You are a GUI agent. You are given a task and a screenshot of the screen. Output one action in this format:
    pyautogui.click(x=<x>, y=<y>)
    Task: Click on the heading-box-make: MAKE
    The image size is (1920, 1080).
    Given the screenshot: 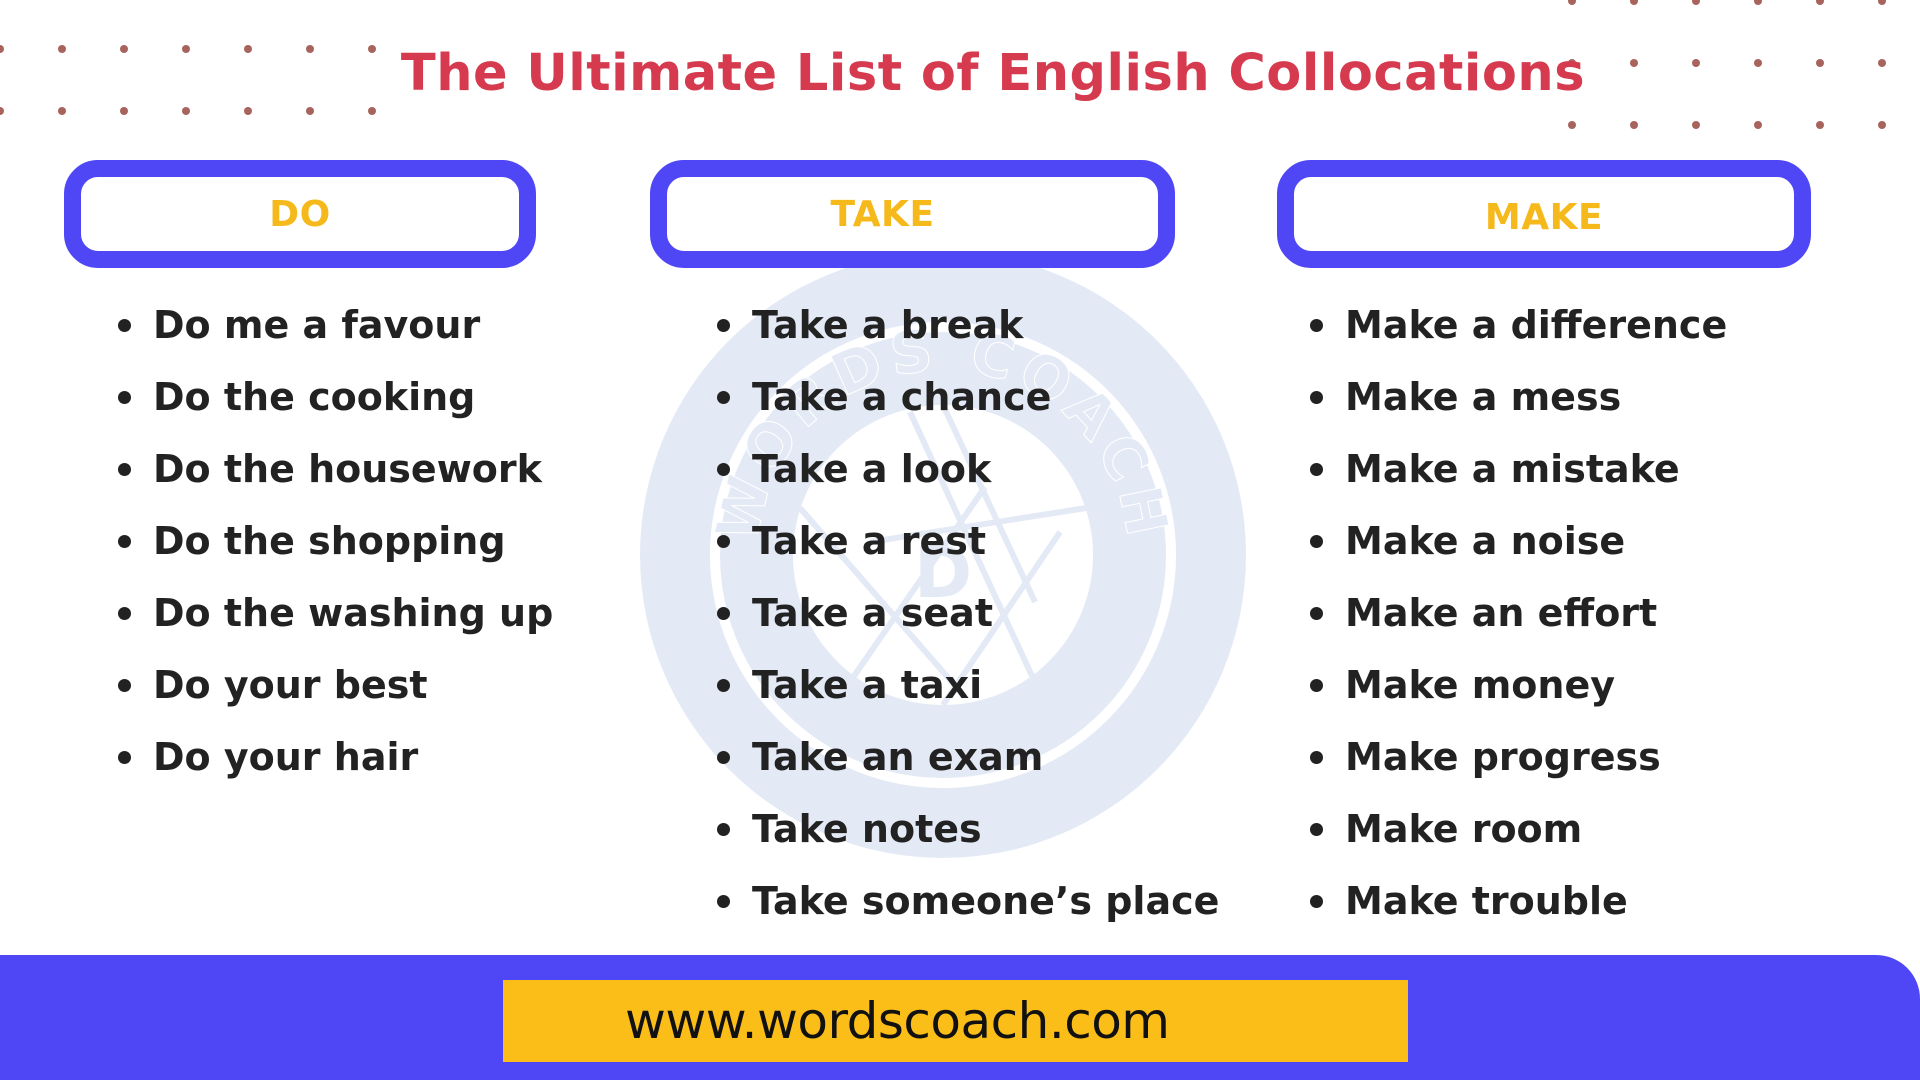 What is the action you would take?
    pyautogui.click(x=1544, y=214)
    